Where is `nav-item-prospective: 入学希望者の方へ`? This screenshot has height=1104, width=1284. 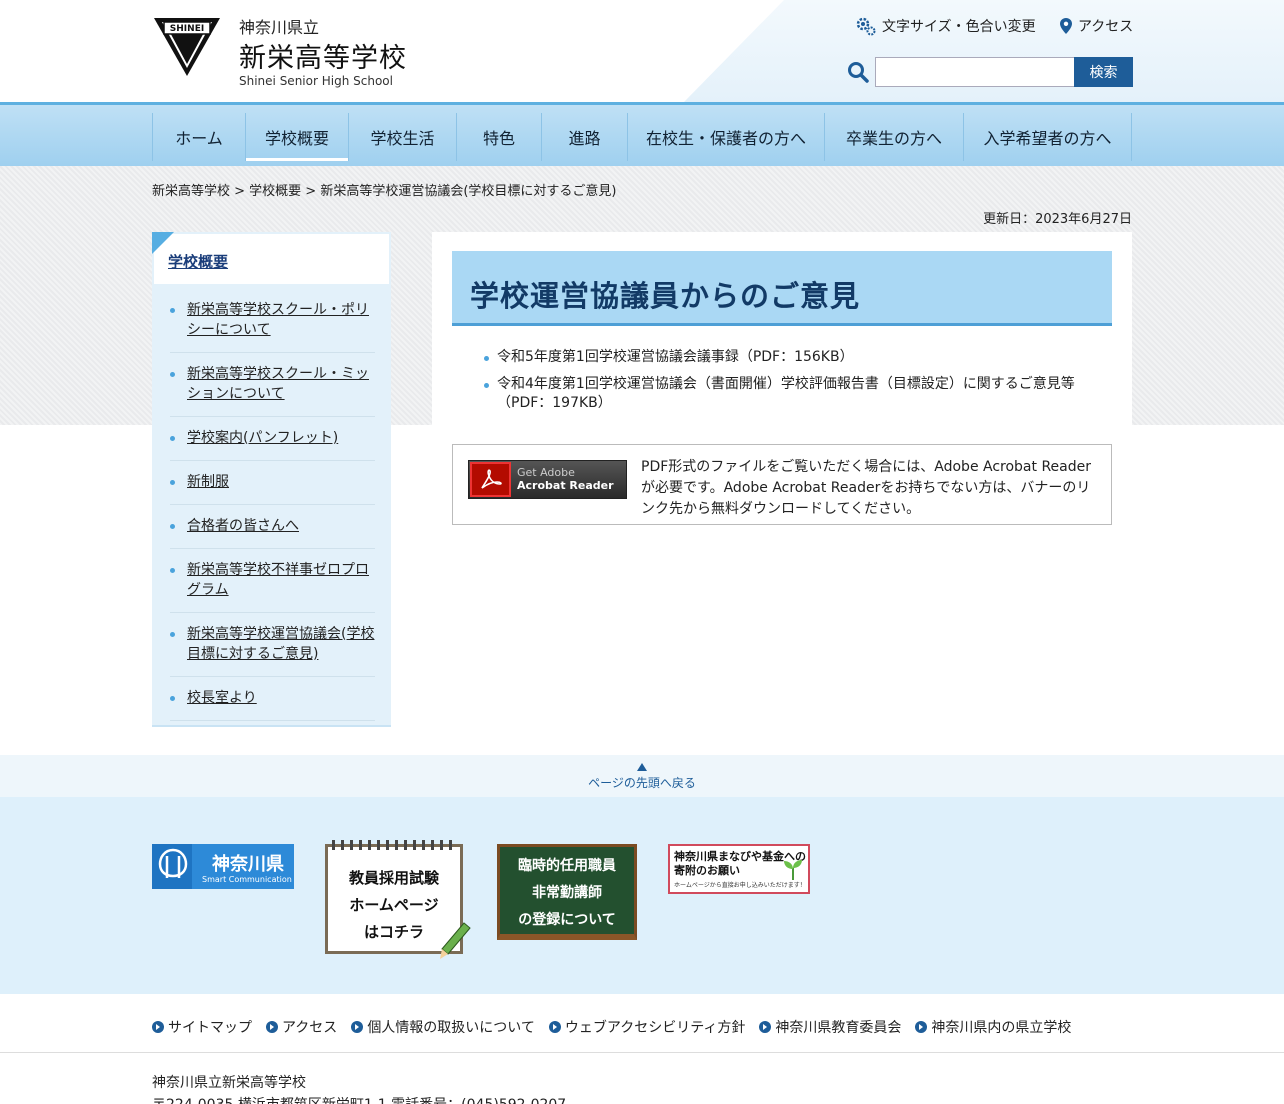 nav-item-prospective: 入学希望者の方へ is located at coordinates (1047, 137).